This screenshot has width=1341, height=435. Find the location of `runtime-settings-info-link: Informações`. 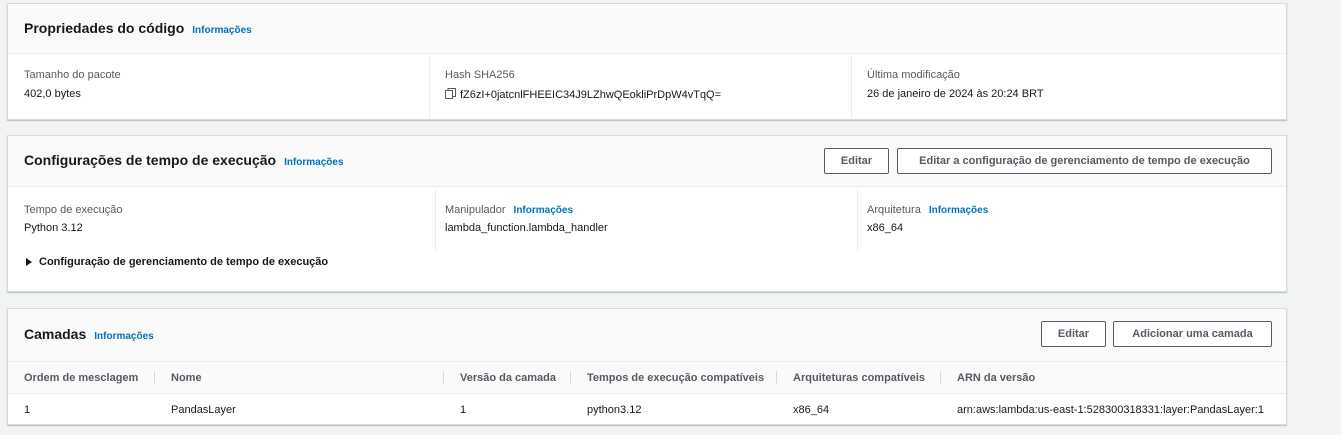

runtime-settings-info-link: Informações is located at coordinates (313, 162).